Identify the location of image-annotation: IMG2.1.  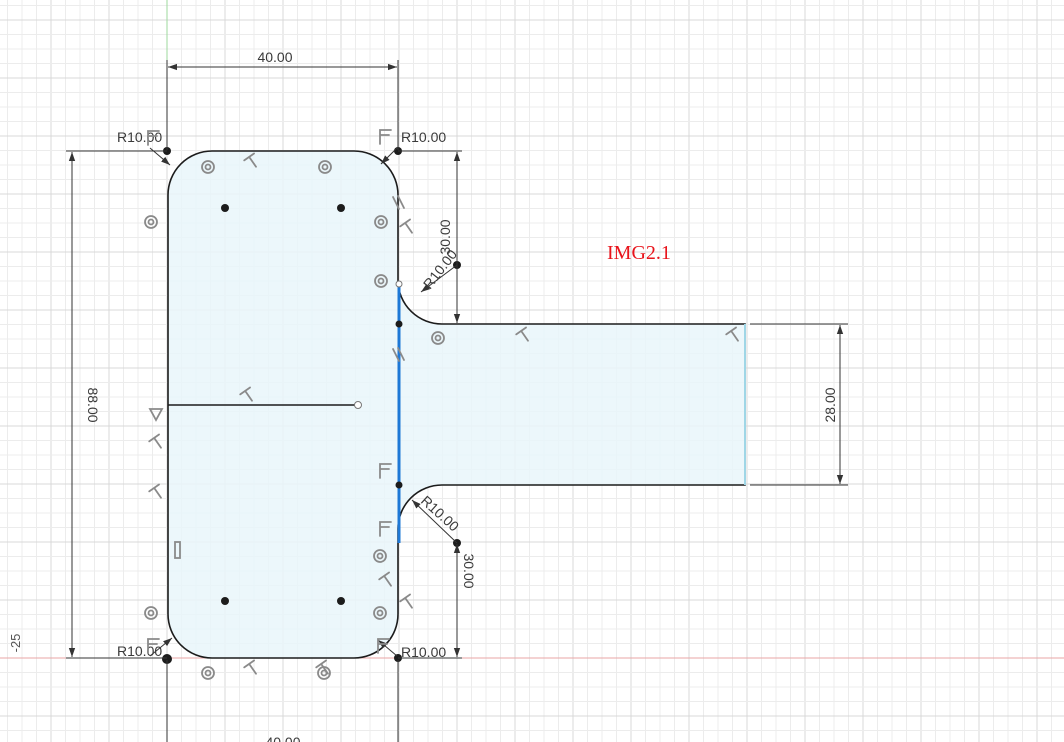
(639, 253).